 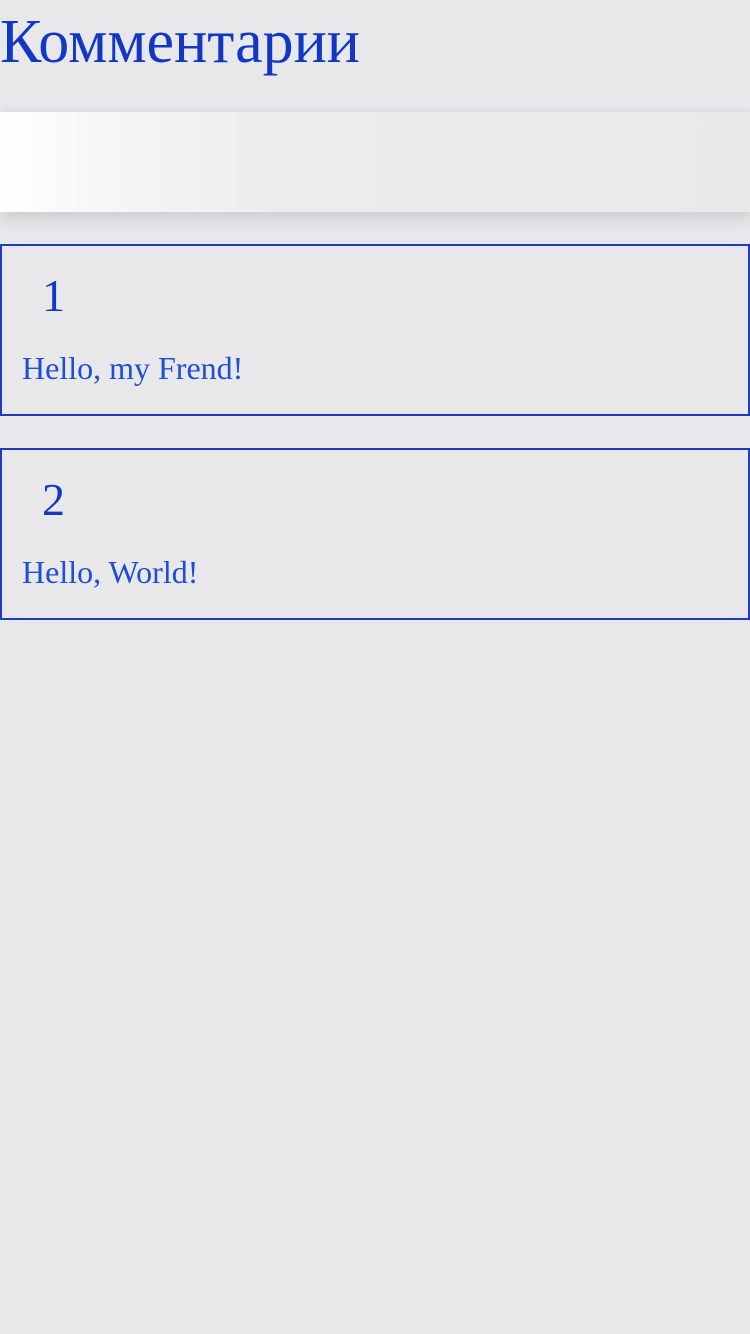 I want to click on comment-input, so click(x=375, y=162).